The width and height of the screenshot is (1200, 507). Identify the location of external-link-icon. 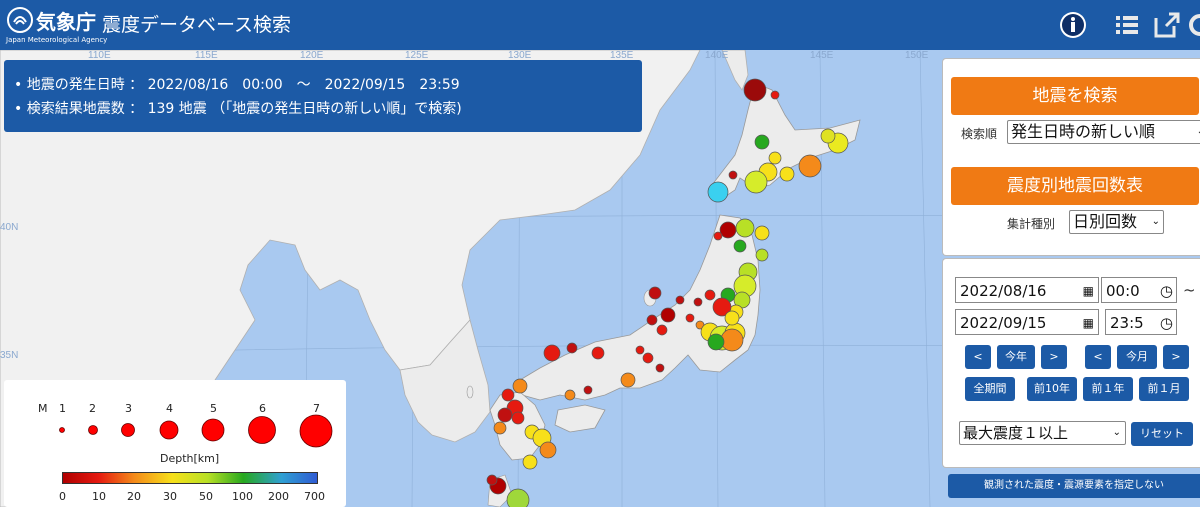
(1167, 25).